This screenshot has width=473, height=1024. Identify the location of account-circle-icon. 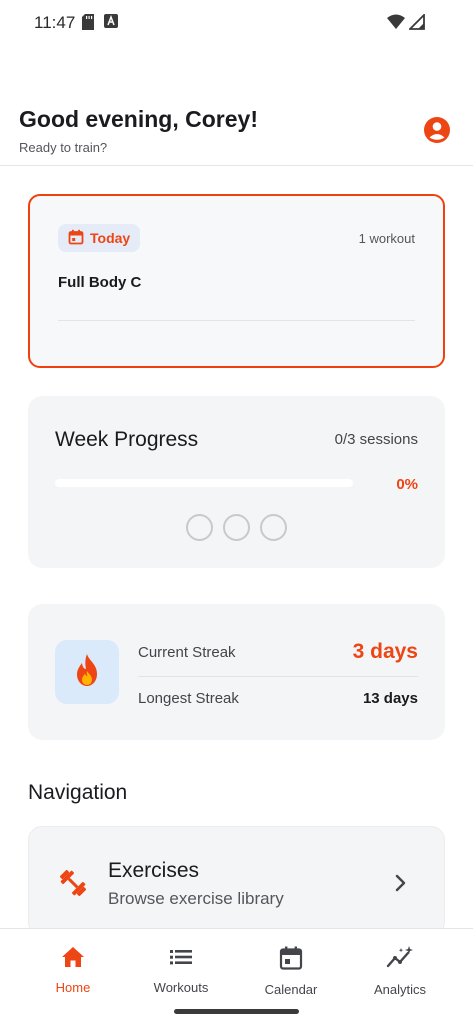
(437, 132).